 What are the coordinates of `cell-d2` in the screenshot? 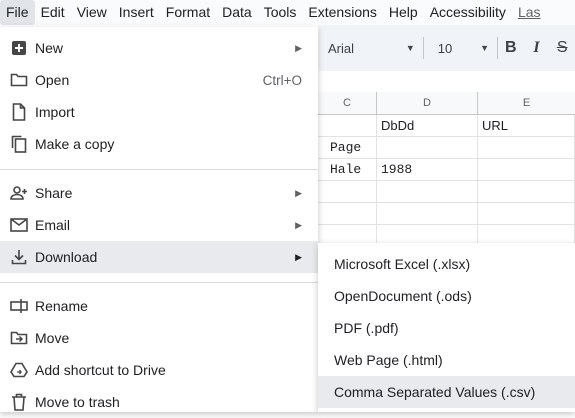 It's located at (427, 148).